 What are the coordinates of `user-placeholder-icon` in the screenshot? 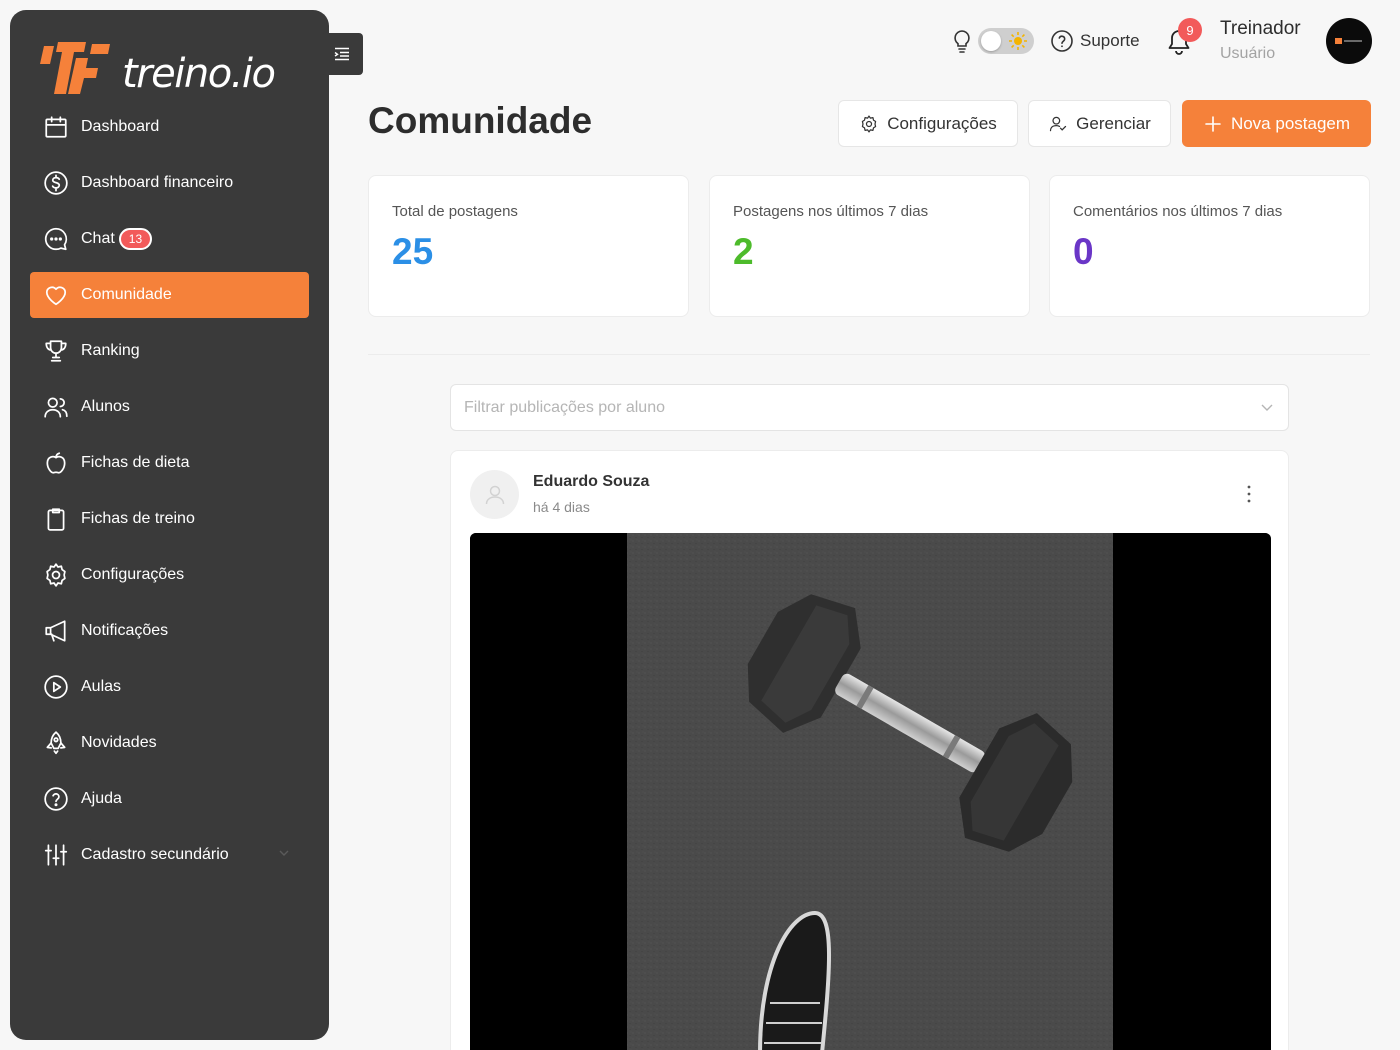 It's located at (494, 494).